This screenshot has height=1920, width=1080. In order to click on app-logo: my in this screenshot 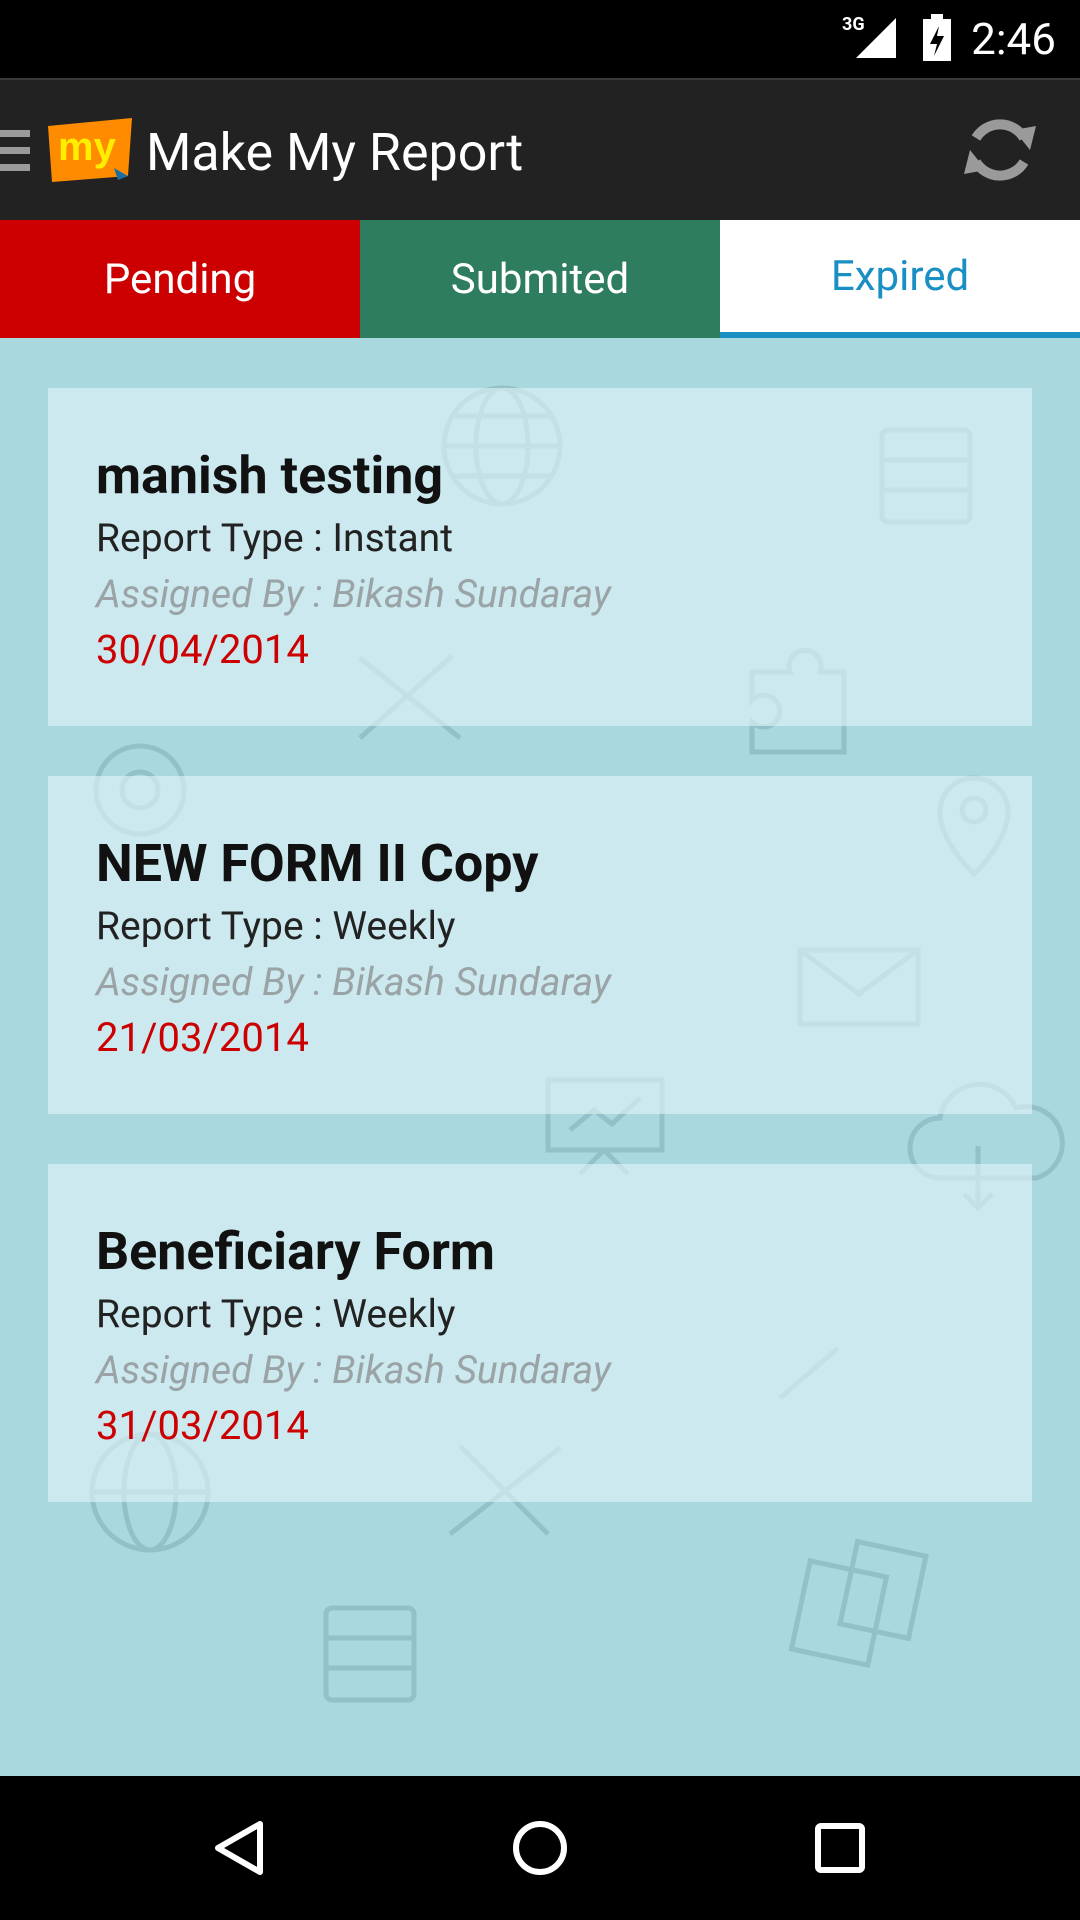, I will do `click(90, 151)`.